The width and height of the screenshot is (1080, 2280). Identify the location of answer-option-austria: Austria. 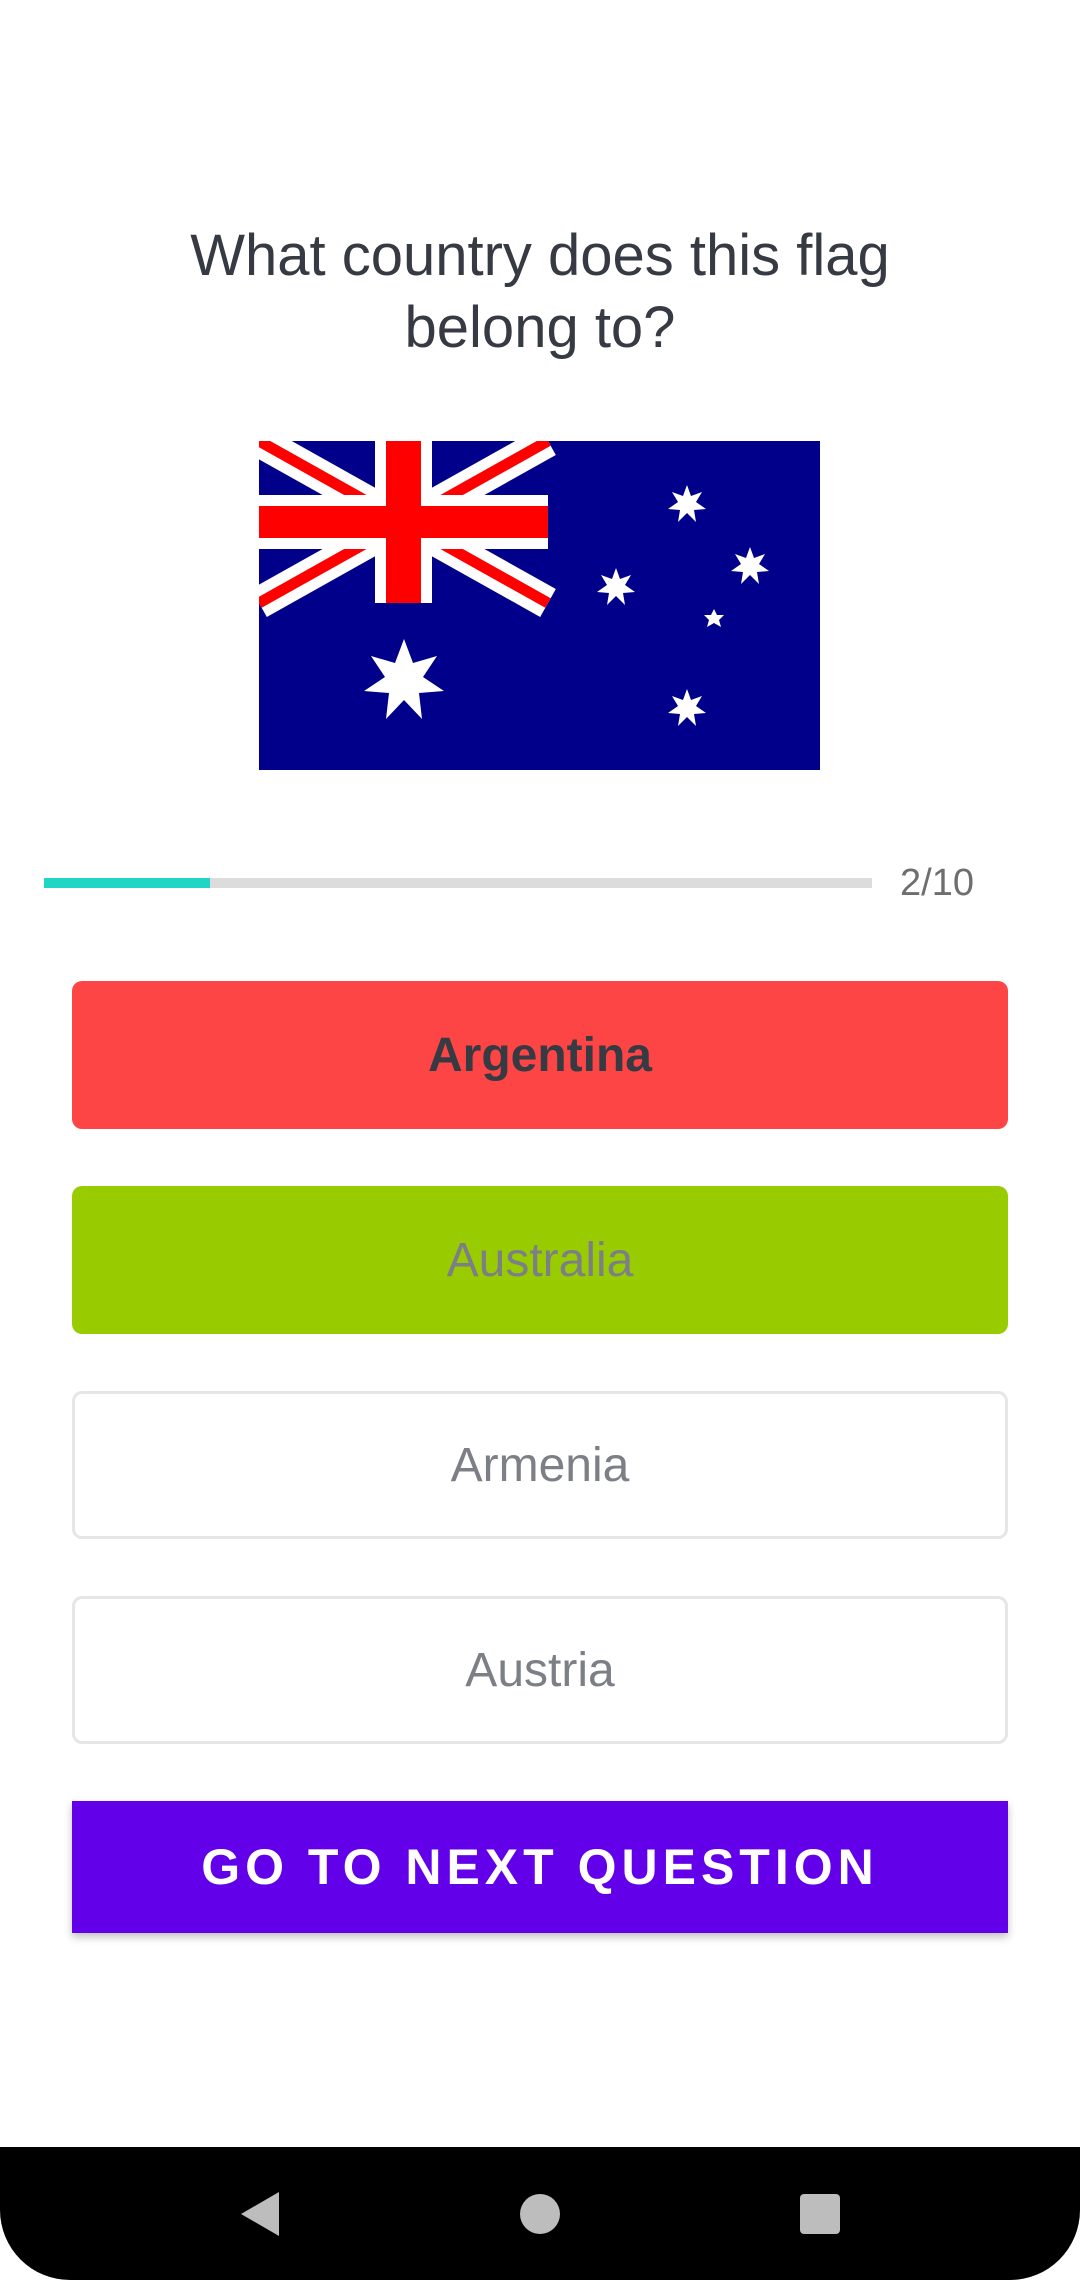
(540, 1670).